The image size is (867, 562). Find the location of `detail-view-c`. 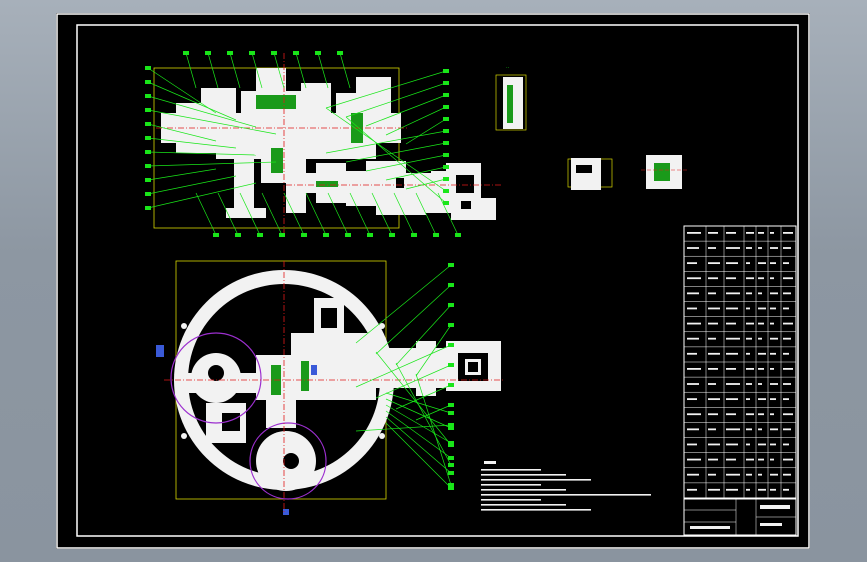

detail-view-c is located at coordinates (664, 172).